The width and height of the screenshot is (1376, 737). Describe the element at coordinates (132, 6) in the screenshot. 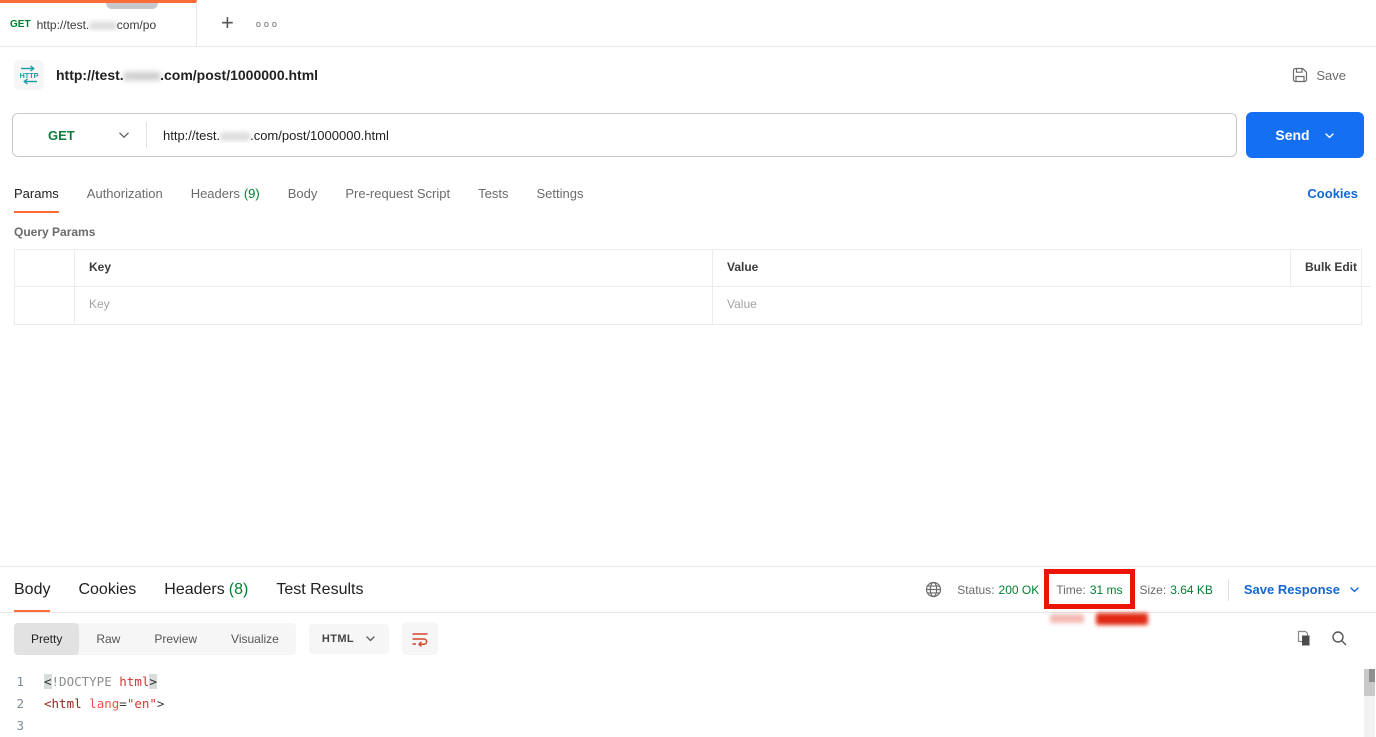

I see `tab-scroll-indicator` at that location.